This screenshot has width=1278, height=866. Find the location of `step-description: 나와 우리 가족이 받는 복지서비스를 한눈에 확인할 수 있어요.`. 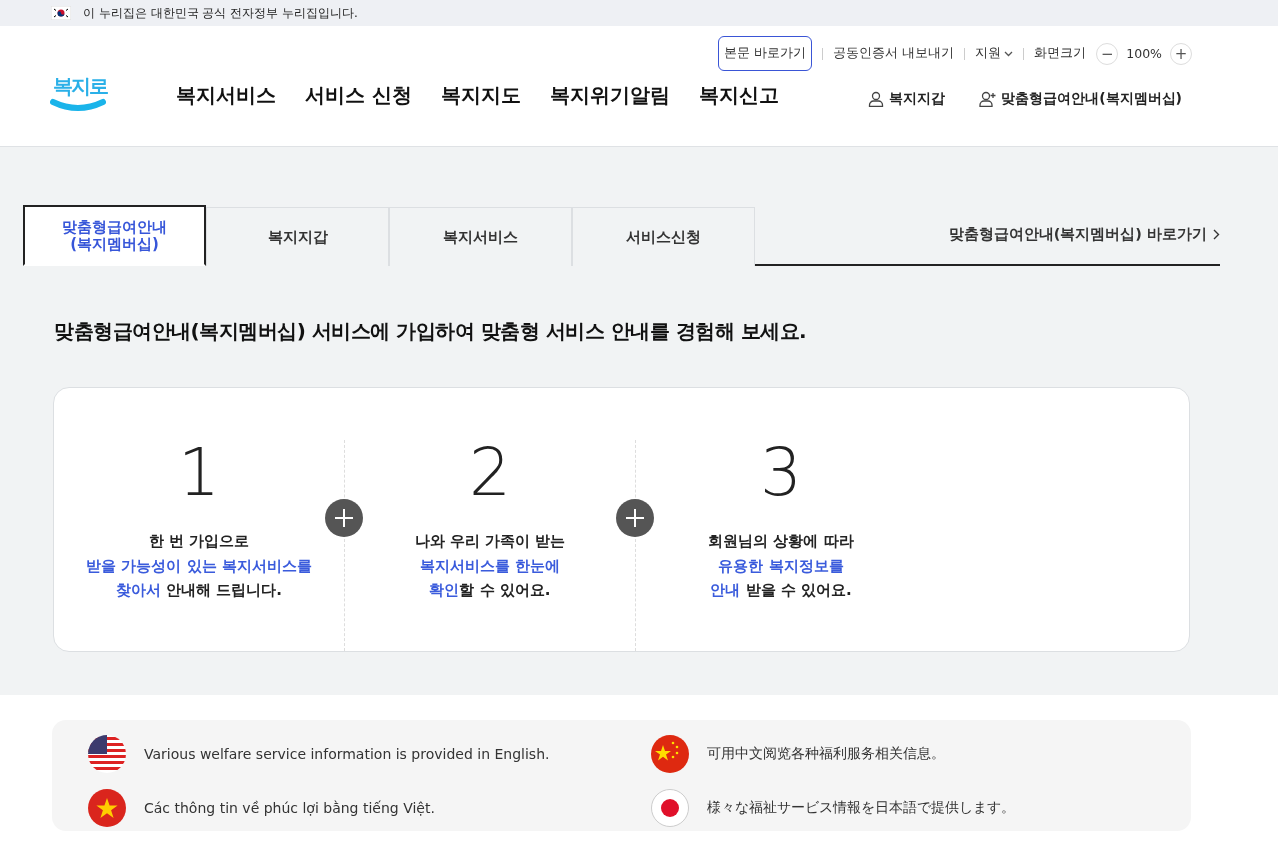

step-description: 나와 우리 가족이 받는 복지서비스를 한눈에 확인할 수 있어요. is located at coordinates (490, 566).